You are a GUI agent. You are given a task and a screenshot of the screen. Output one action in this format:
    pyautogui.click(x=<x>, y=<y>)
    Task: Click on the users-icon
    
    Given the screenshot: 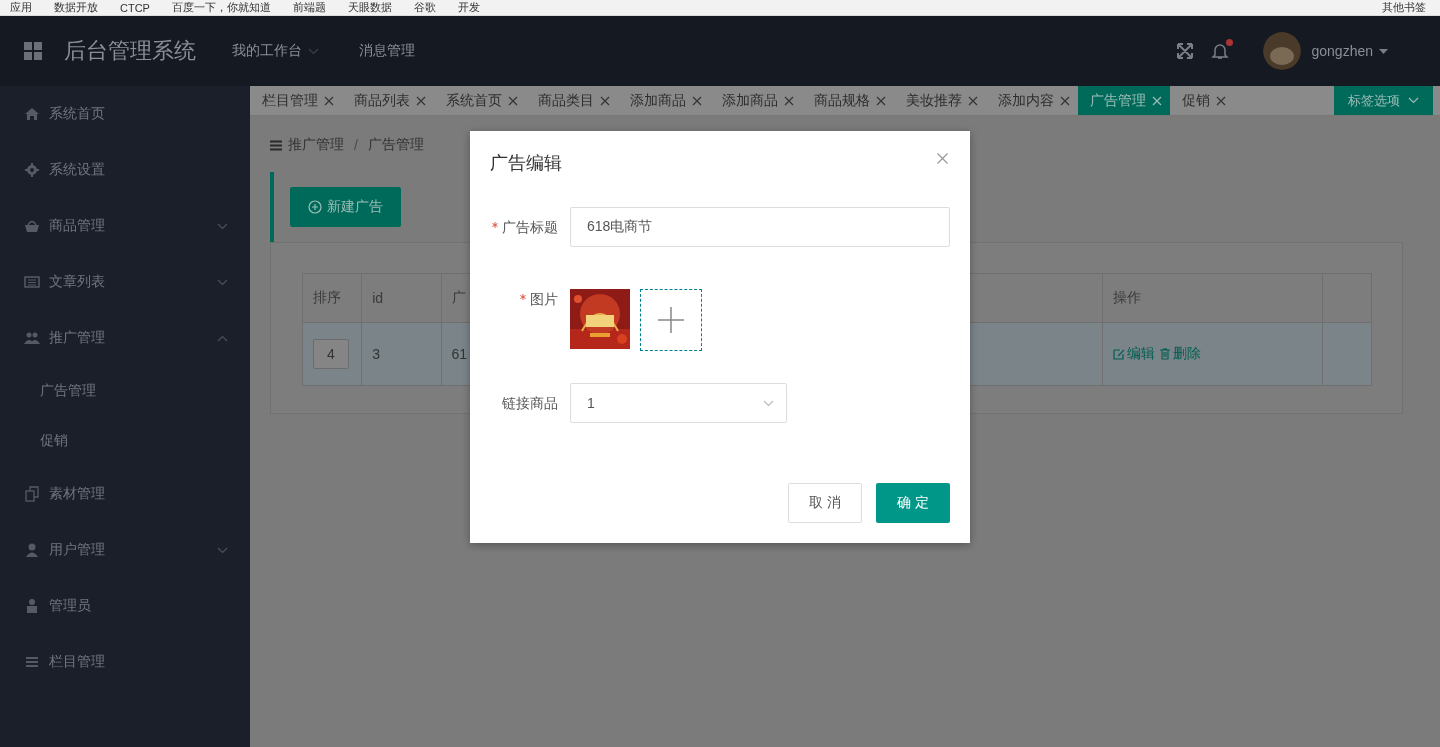 What is the action you would take?
    pyautogui.click(x=32, y=338)
    